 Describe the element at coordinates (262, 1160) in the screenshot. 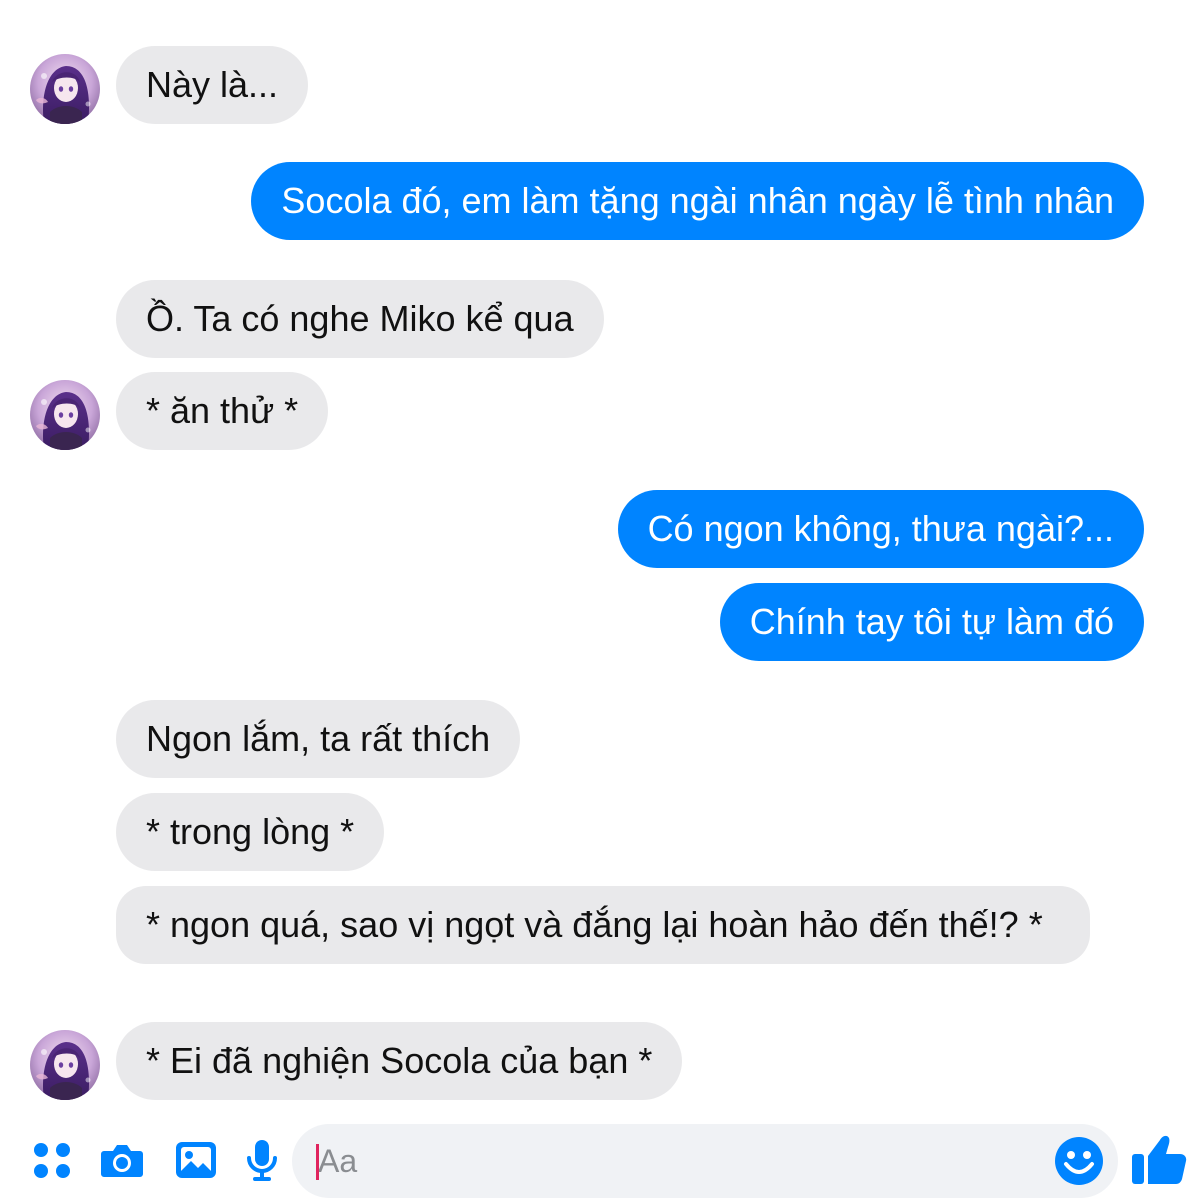

I see `microphone-icon` at that location.